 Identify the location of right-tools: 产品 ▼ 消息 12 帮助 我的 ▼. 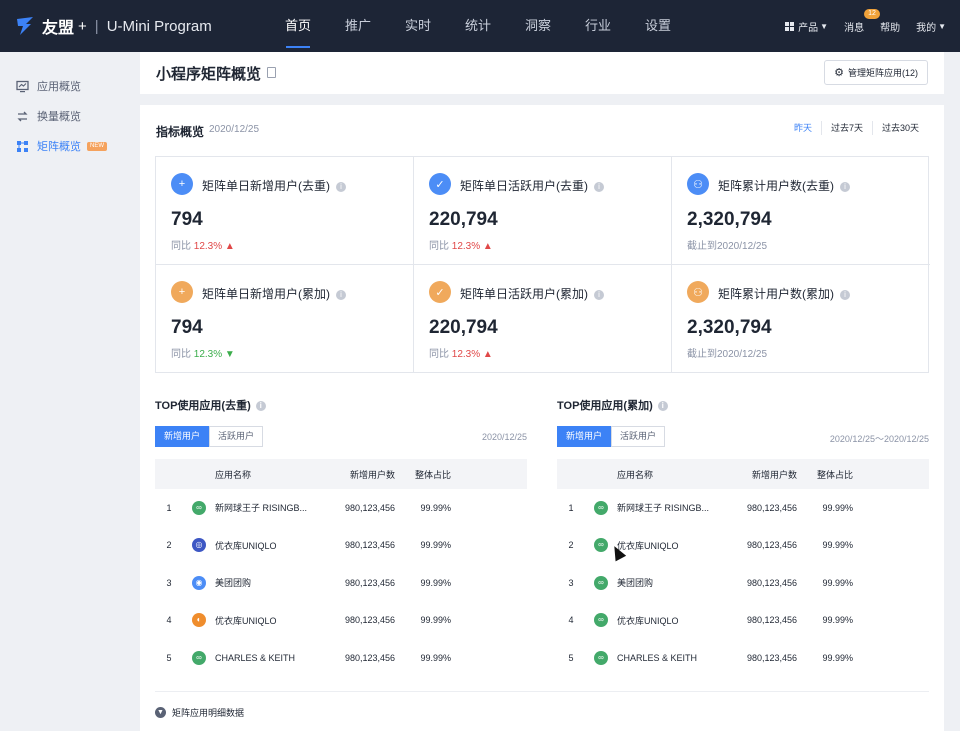
(857, 26).